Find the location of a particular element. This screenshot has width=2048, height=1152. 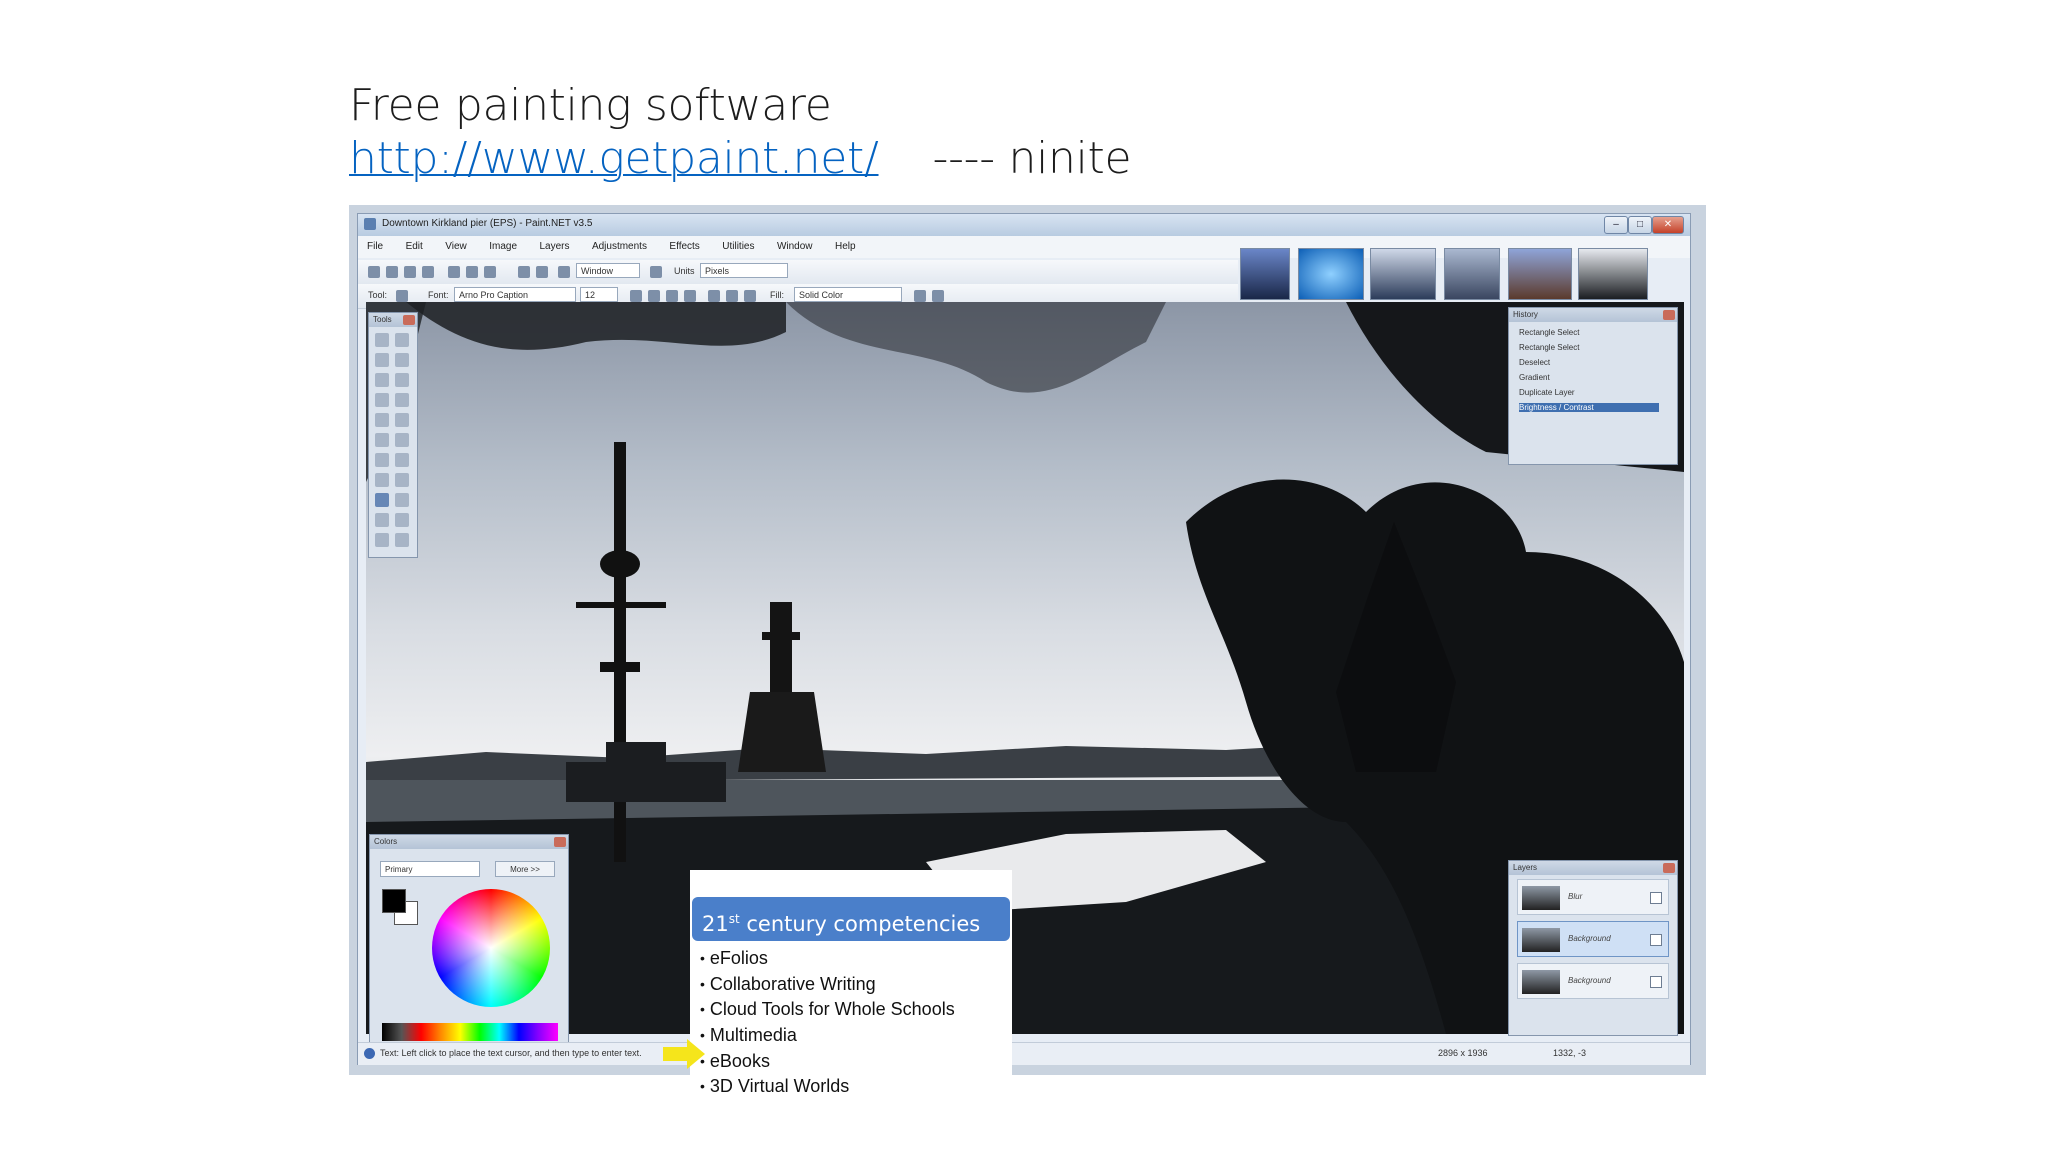

move-tool-icon is located at coordinates (402, 340).